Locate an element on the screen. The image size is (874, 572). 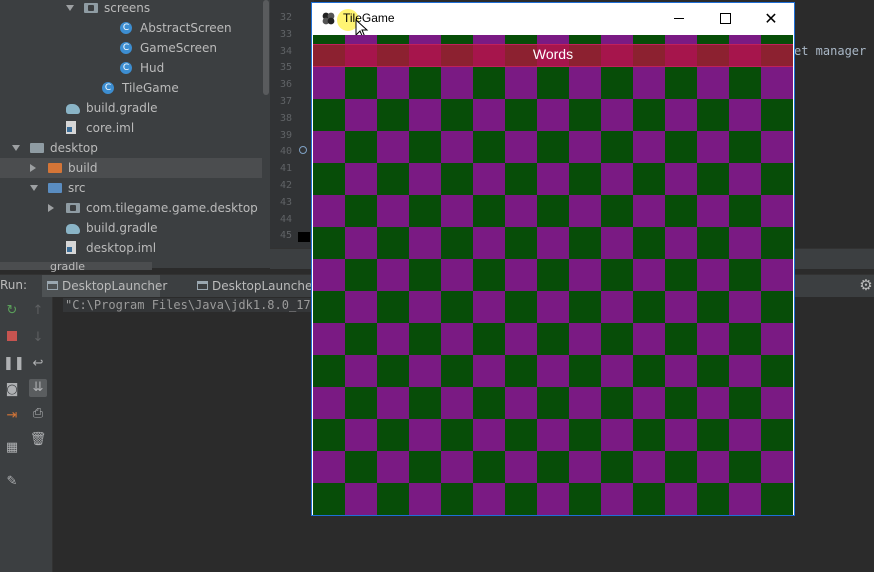
camera-icon: ◙ is located at coordinates (12, 390).